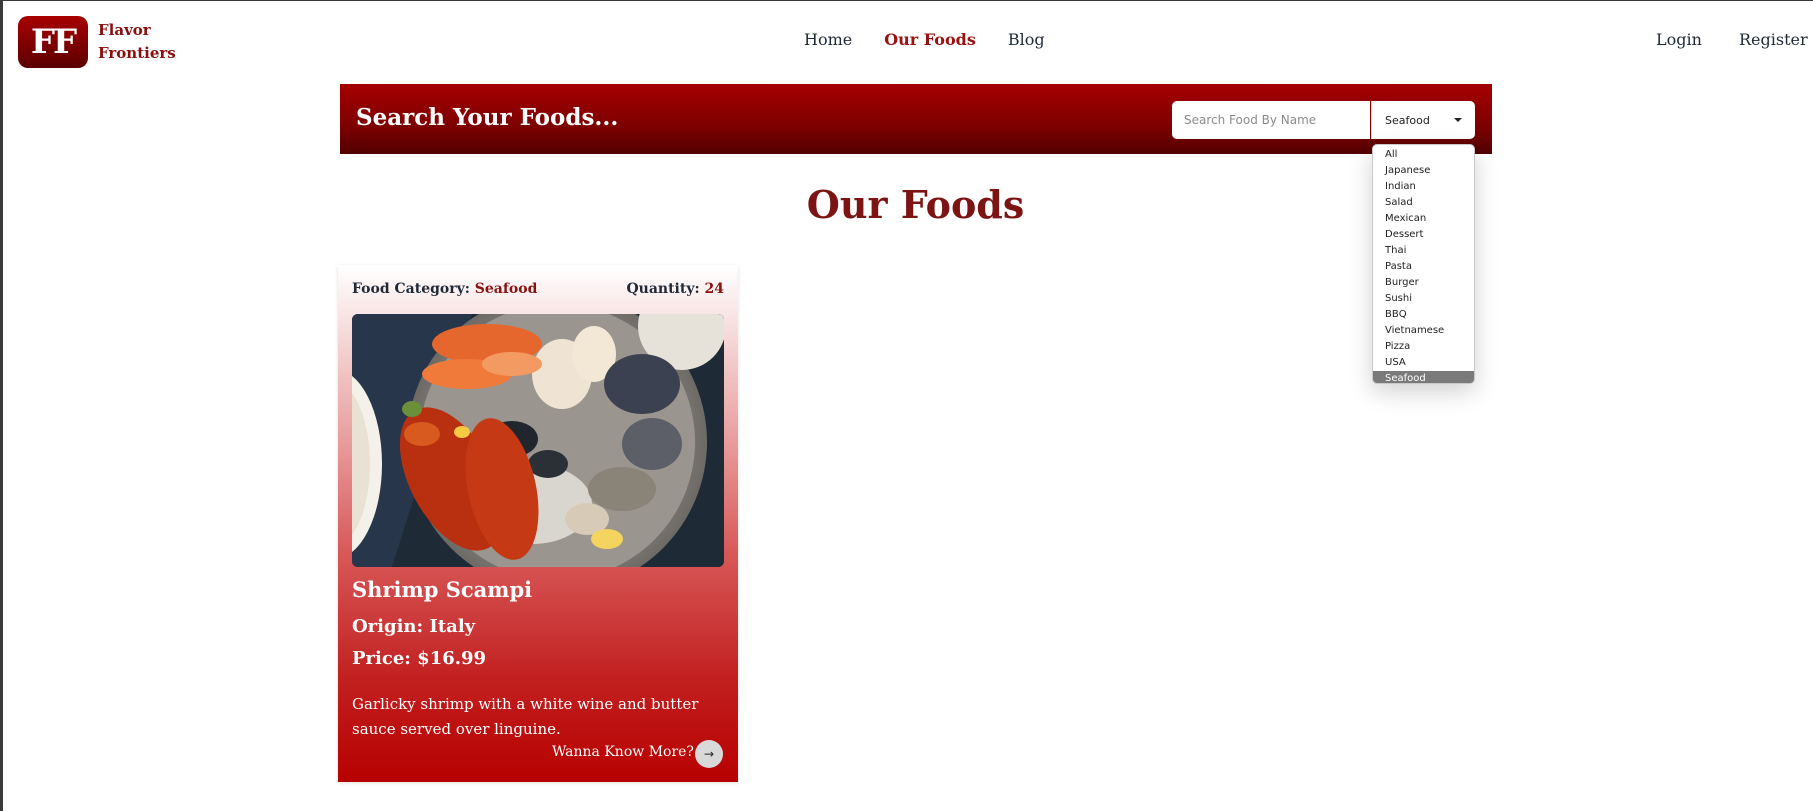  Describe the element at coordinates (1026, 39) in the screenshot. I see `nav-link-blog: Blog` at that location.